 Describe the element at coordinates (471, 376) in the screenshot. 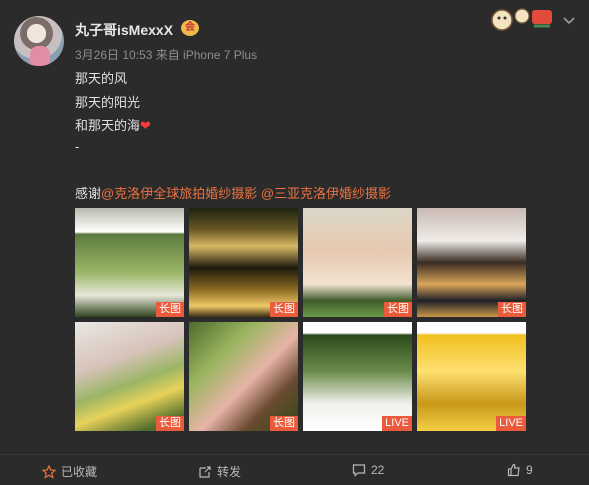

I see `image-thumbnail-8: LIVE` at that location.